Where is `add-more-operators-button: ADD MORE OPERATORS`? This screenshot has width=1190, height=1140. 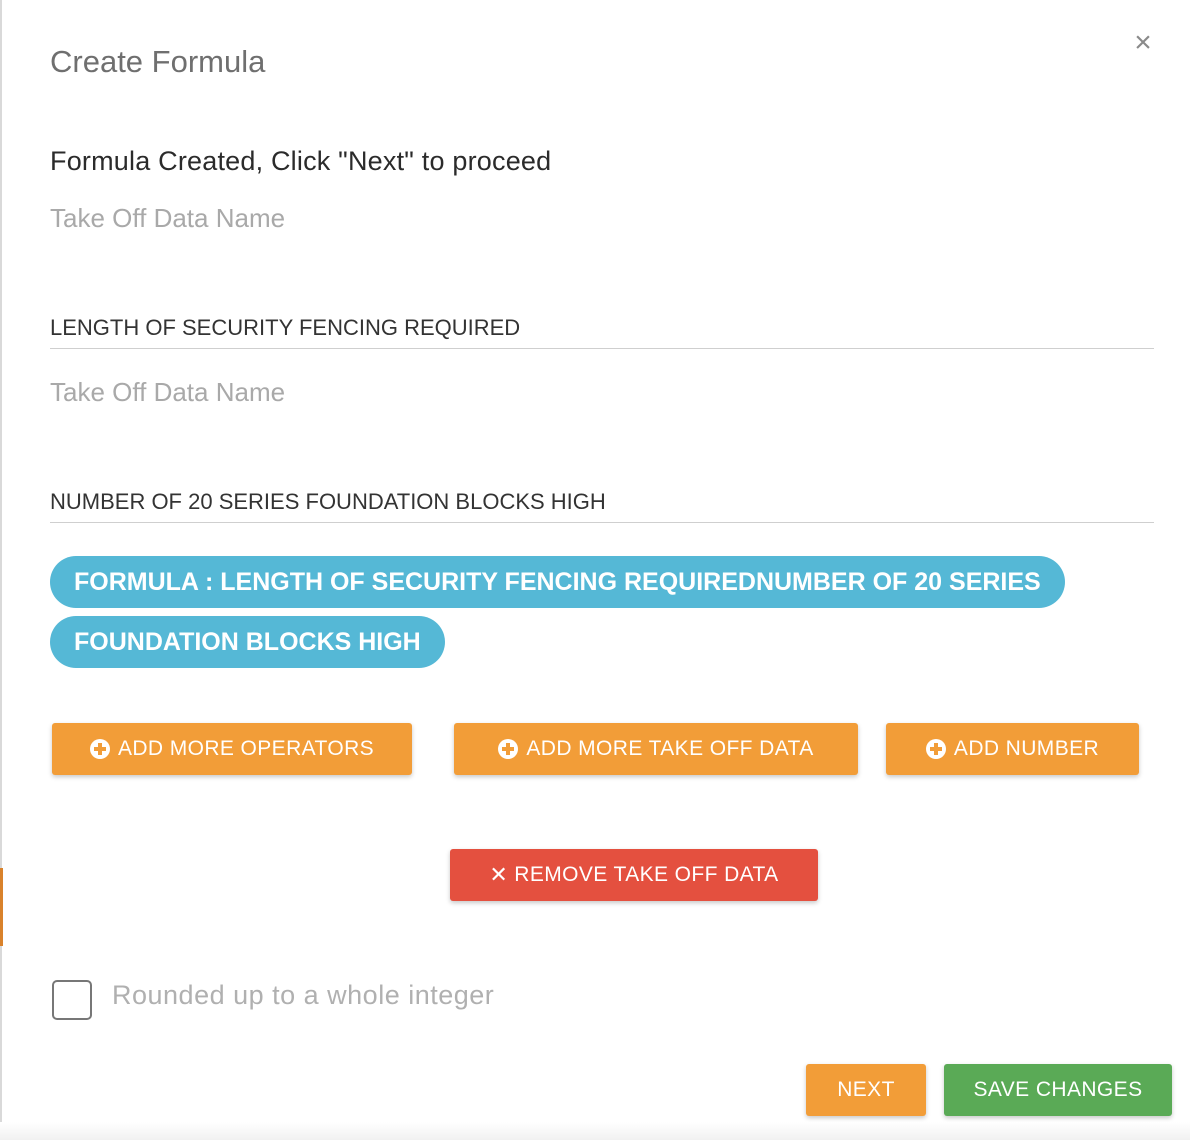
add-more-operators-button: ADD MORE OPERATORS is located at coordinates (232, 749).